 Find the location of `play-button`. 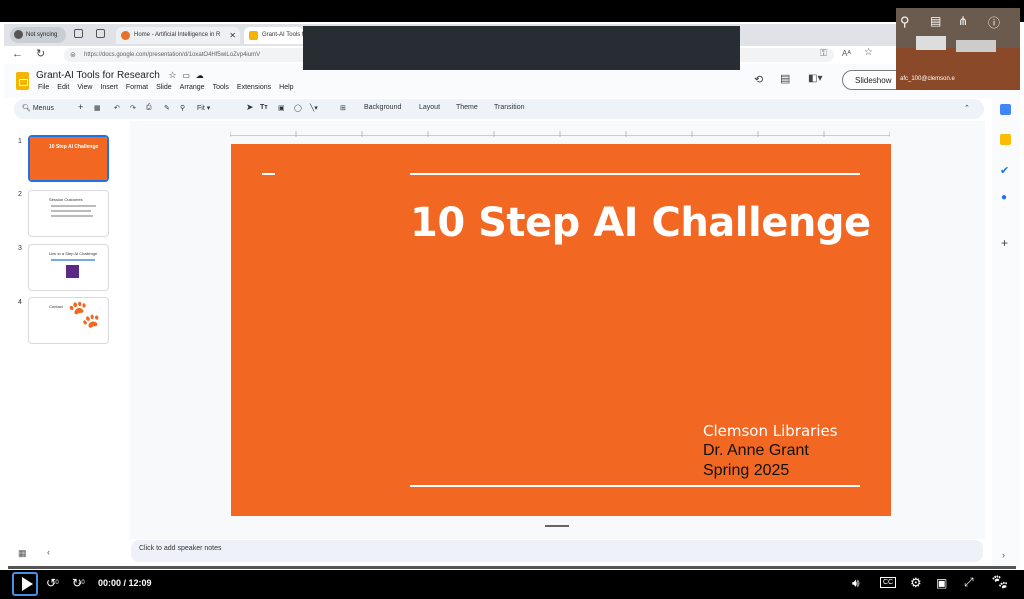

play-button is located at coordinates (25, 584).